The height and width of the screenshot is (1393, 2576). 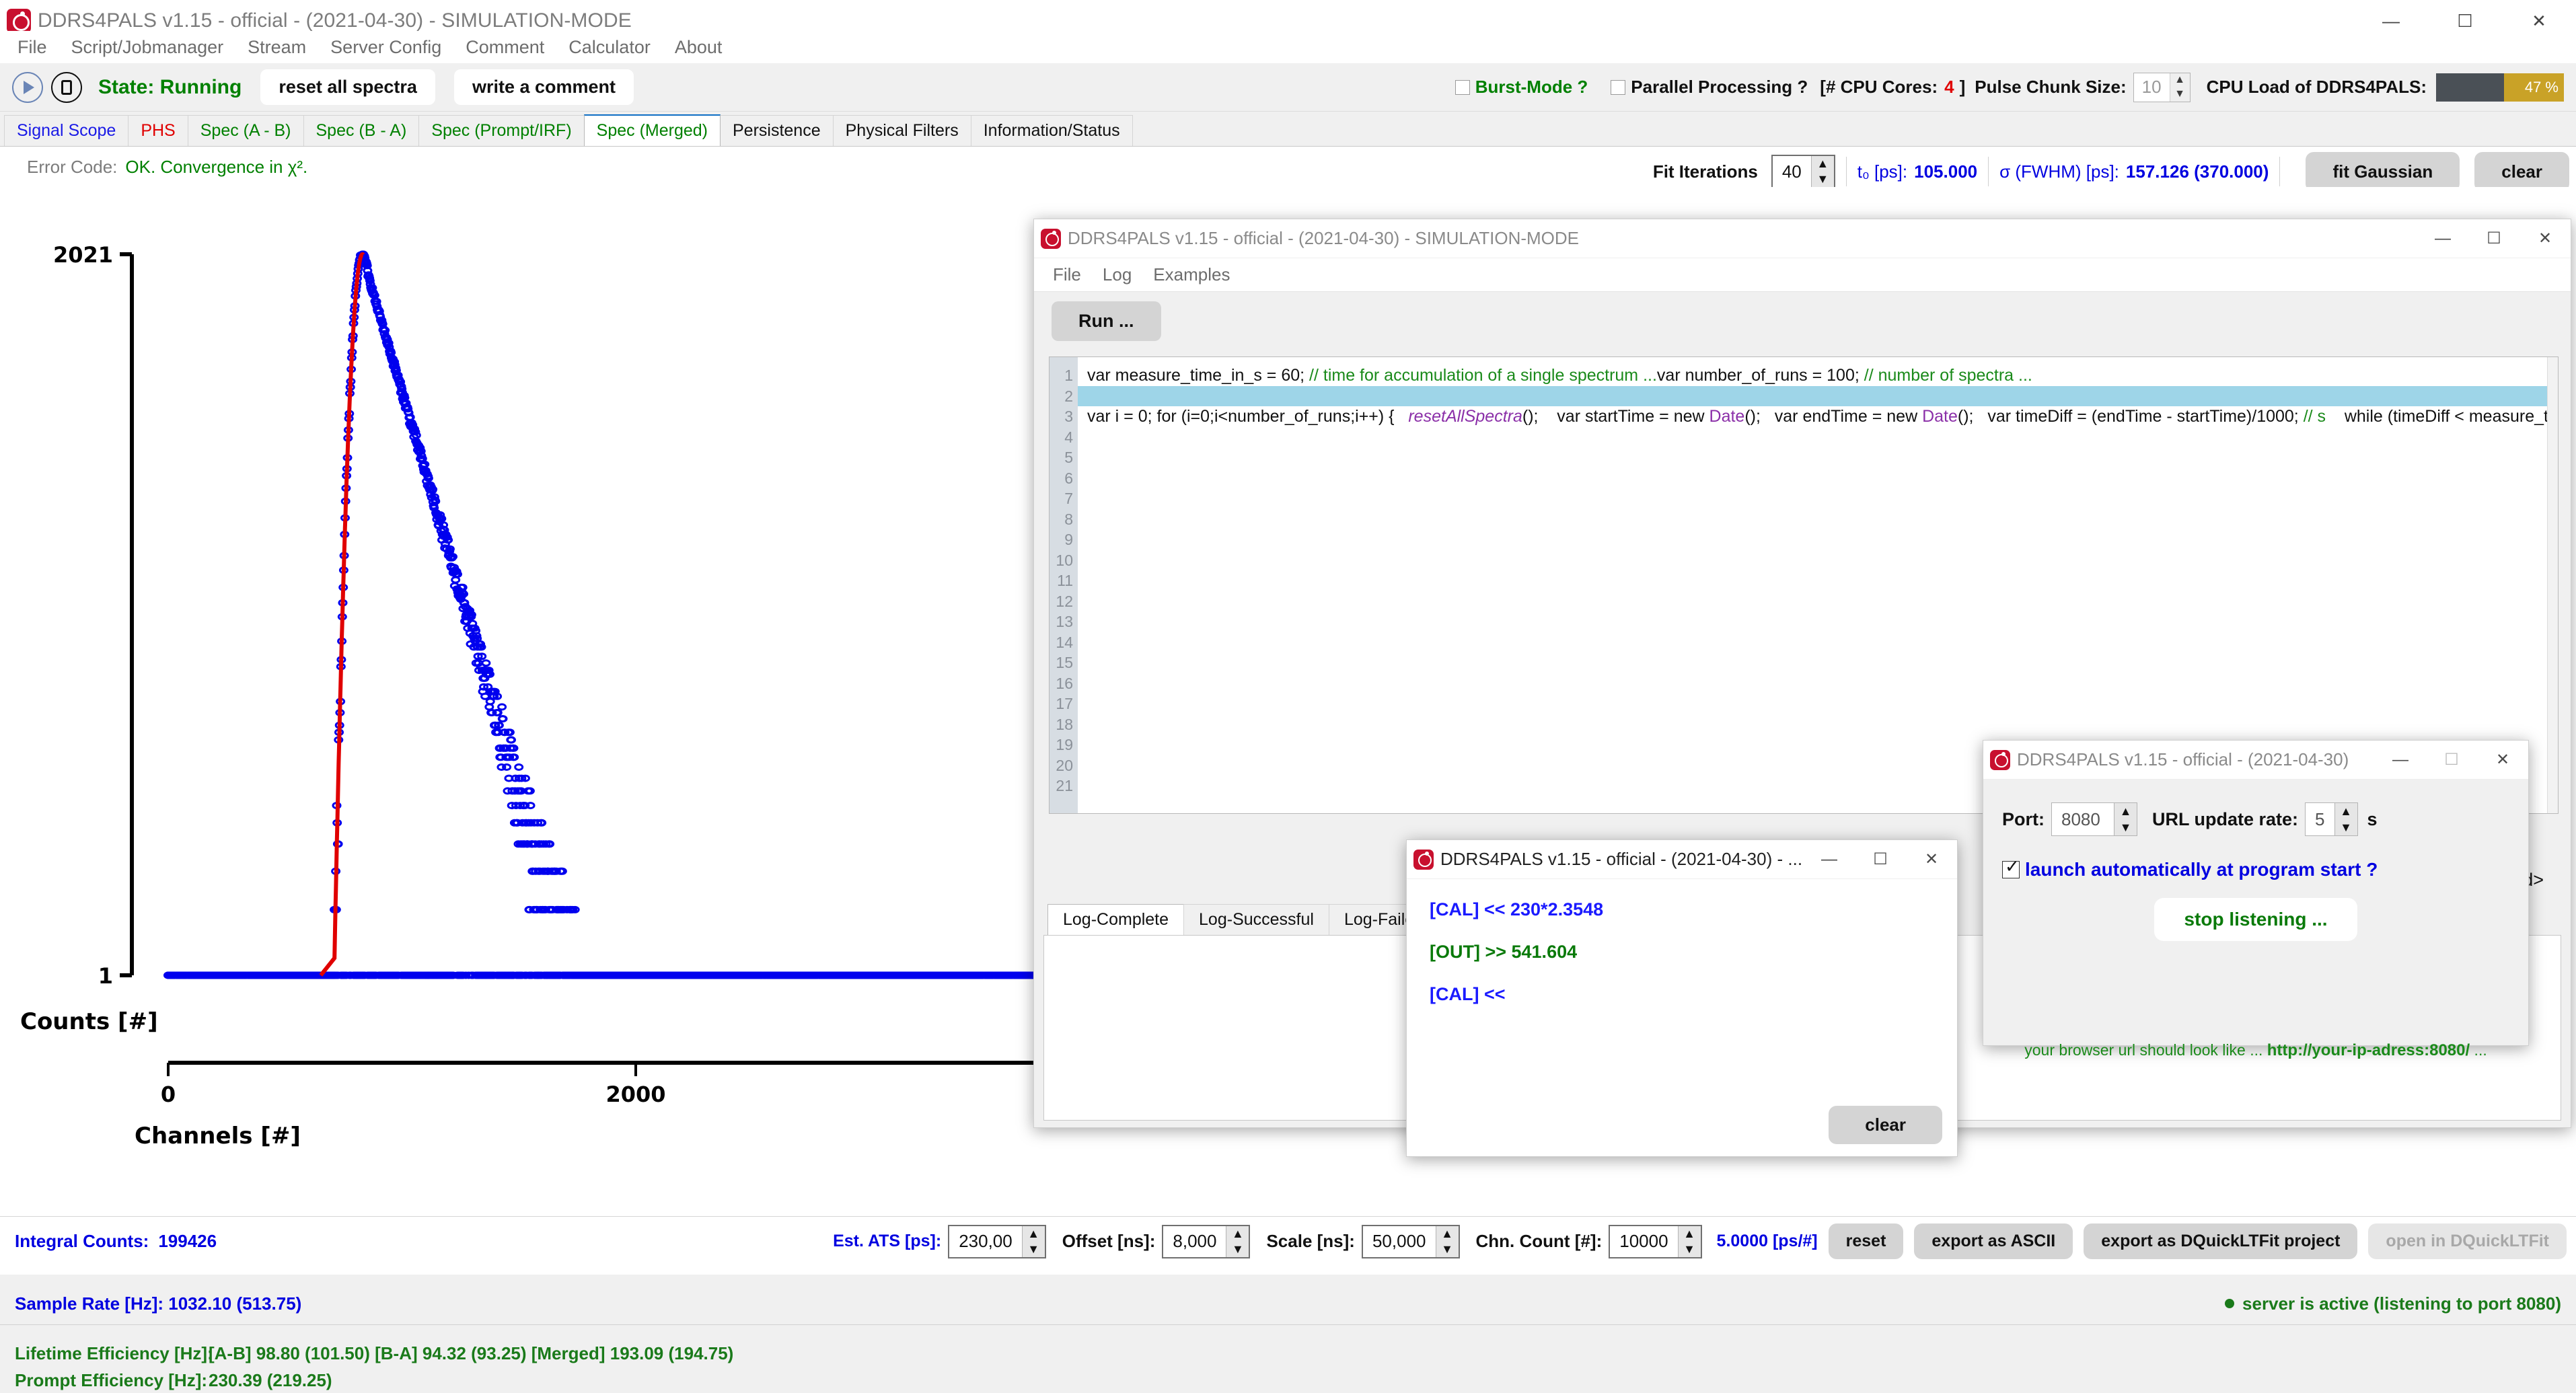 What do you see at coordinates (2320, 819) in the screenshot?
I see `url-update-rate-value: 5` at bounding box center [2320, 819].